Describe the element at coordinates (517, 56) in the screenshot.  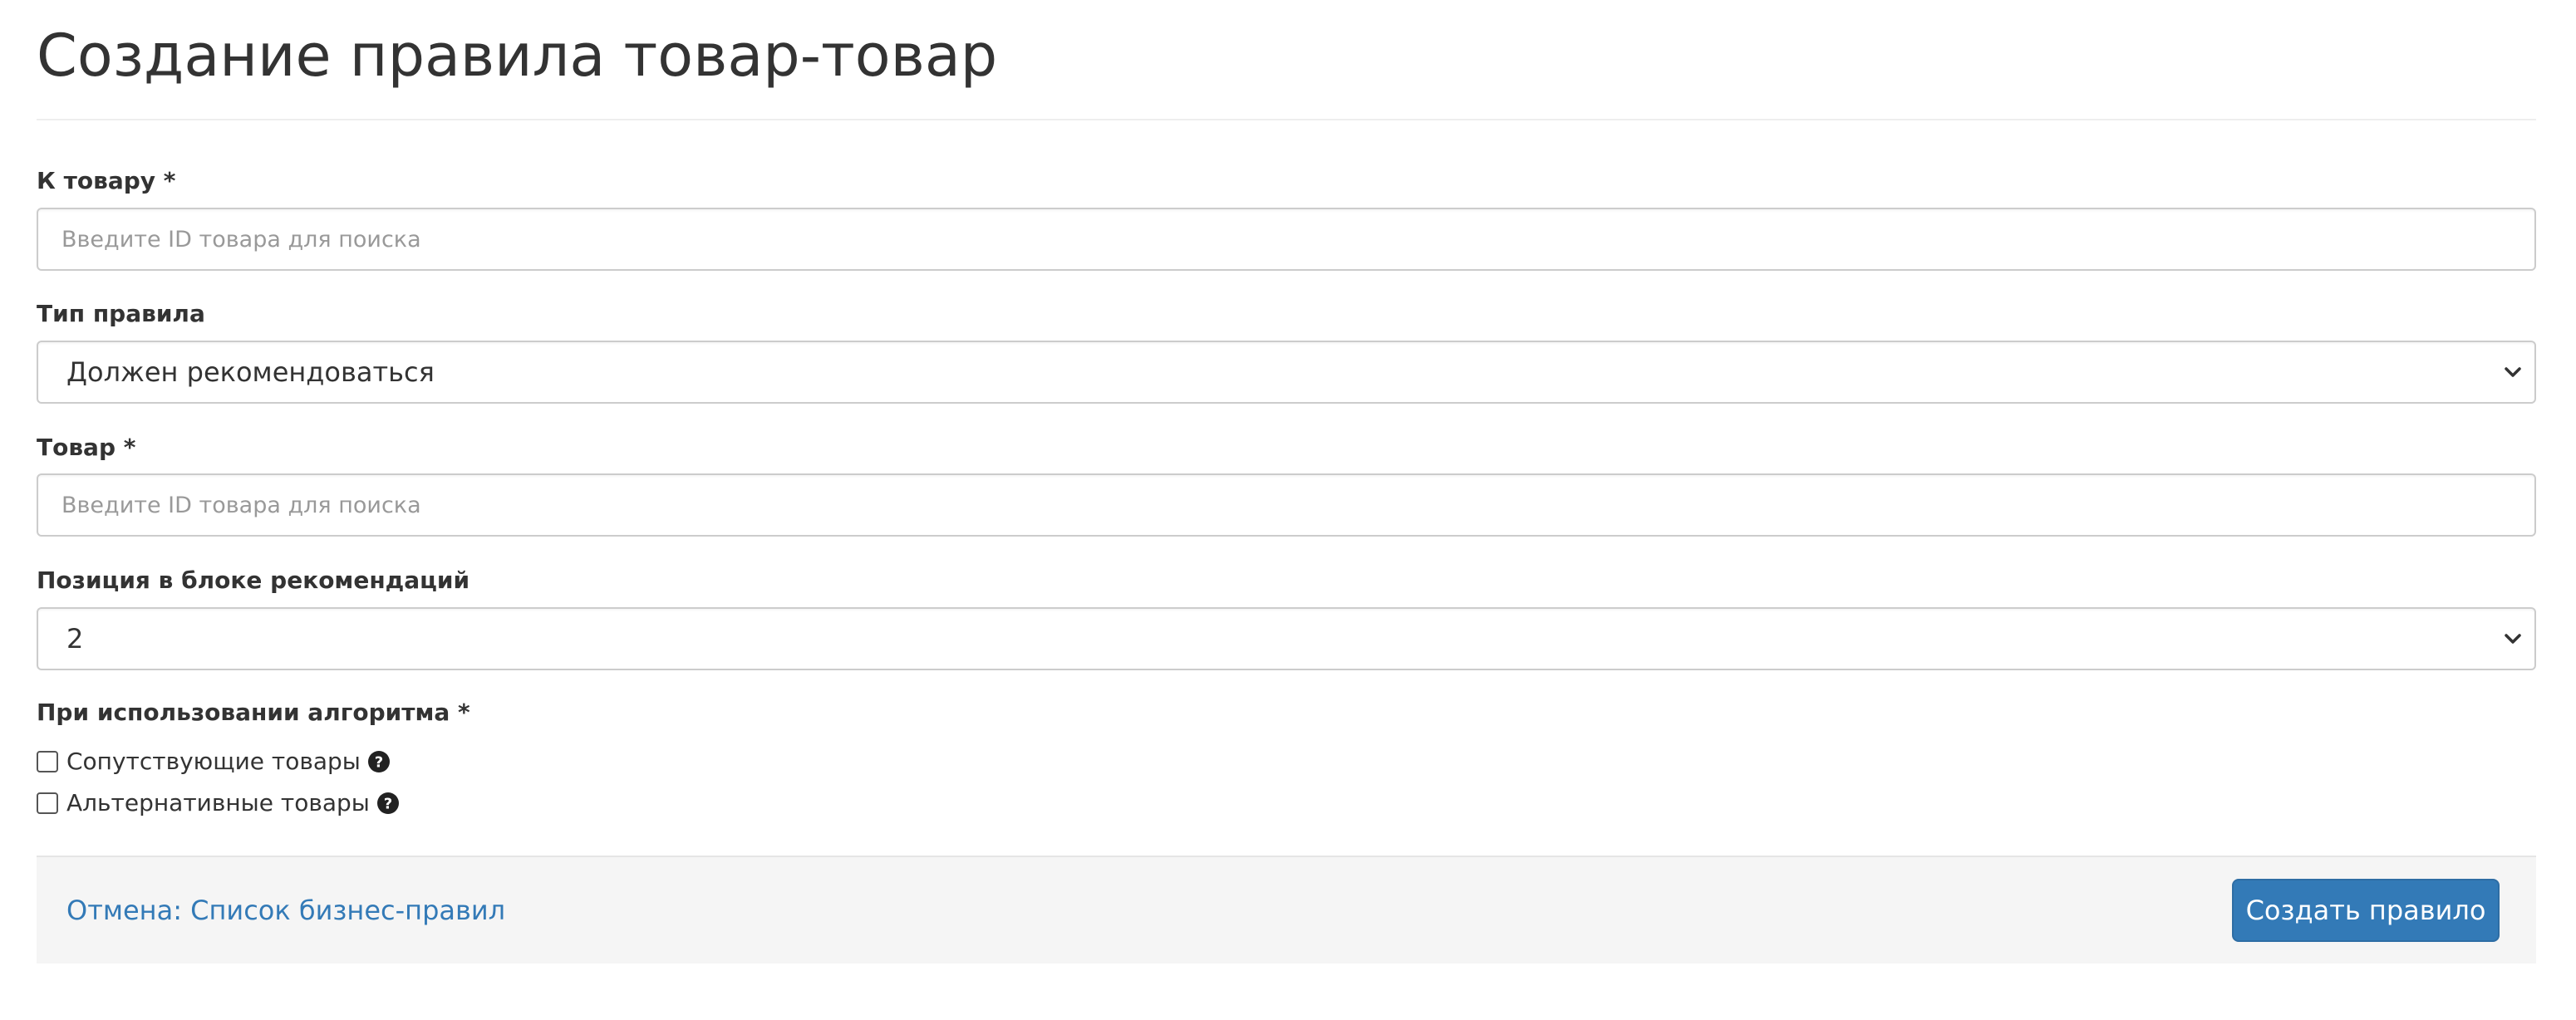
I see `page-title: Создание правила товар-товар` at that location.